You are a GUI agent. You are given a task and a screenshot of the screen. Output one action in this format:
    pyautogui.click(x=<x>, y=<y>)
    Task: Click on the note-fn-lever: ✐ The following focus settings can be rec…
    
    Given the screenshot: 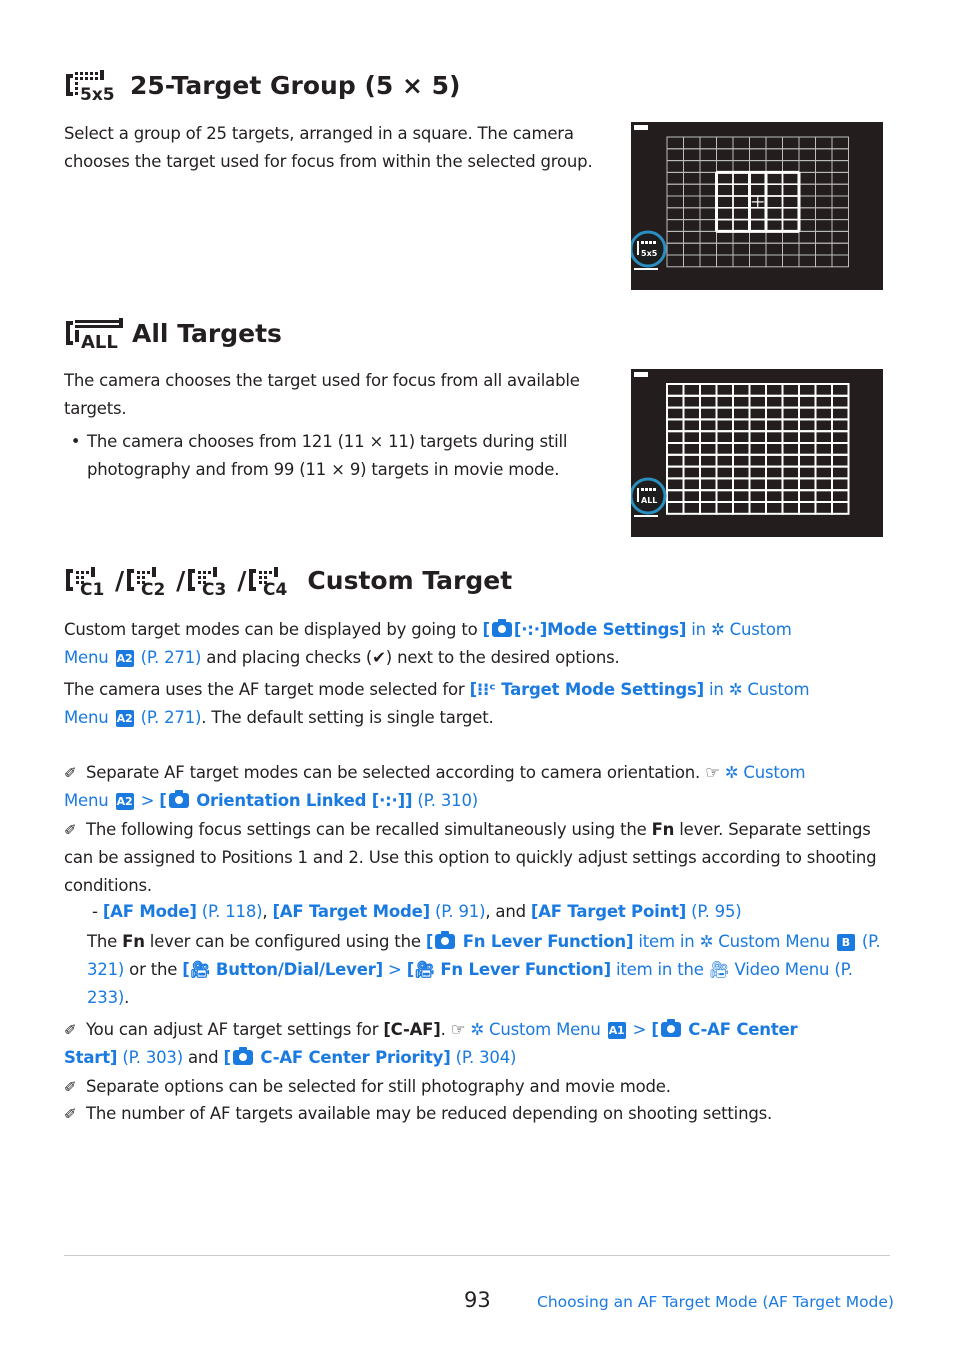 What is the action you would take?
    pyautogui.click(x=479, y=858)
    